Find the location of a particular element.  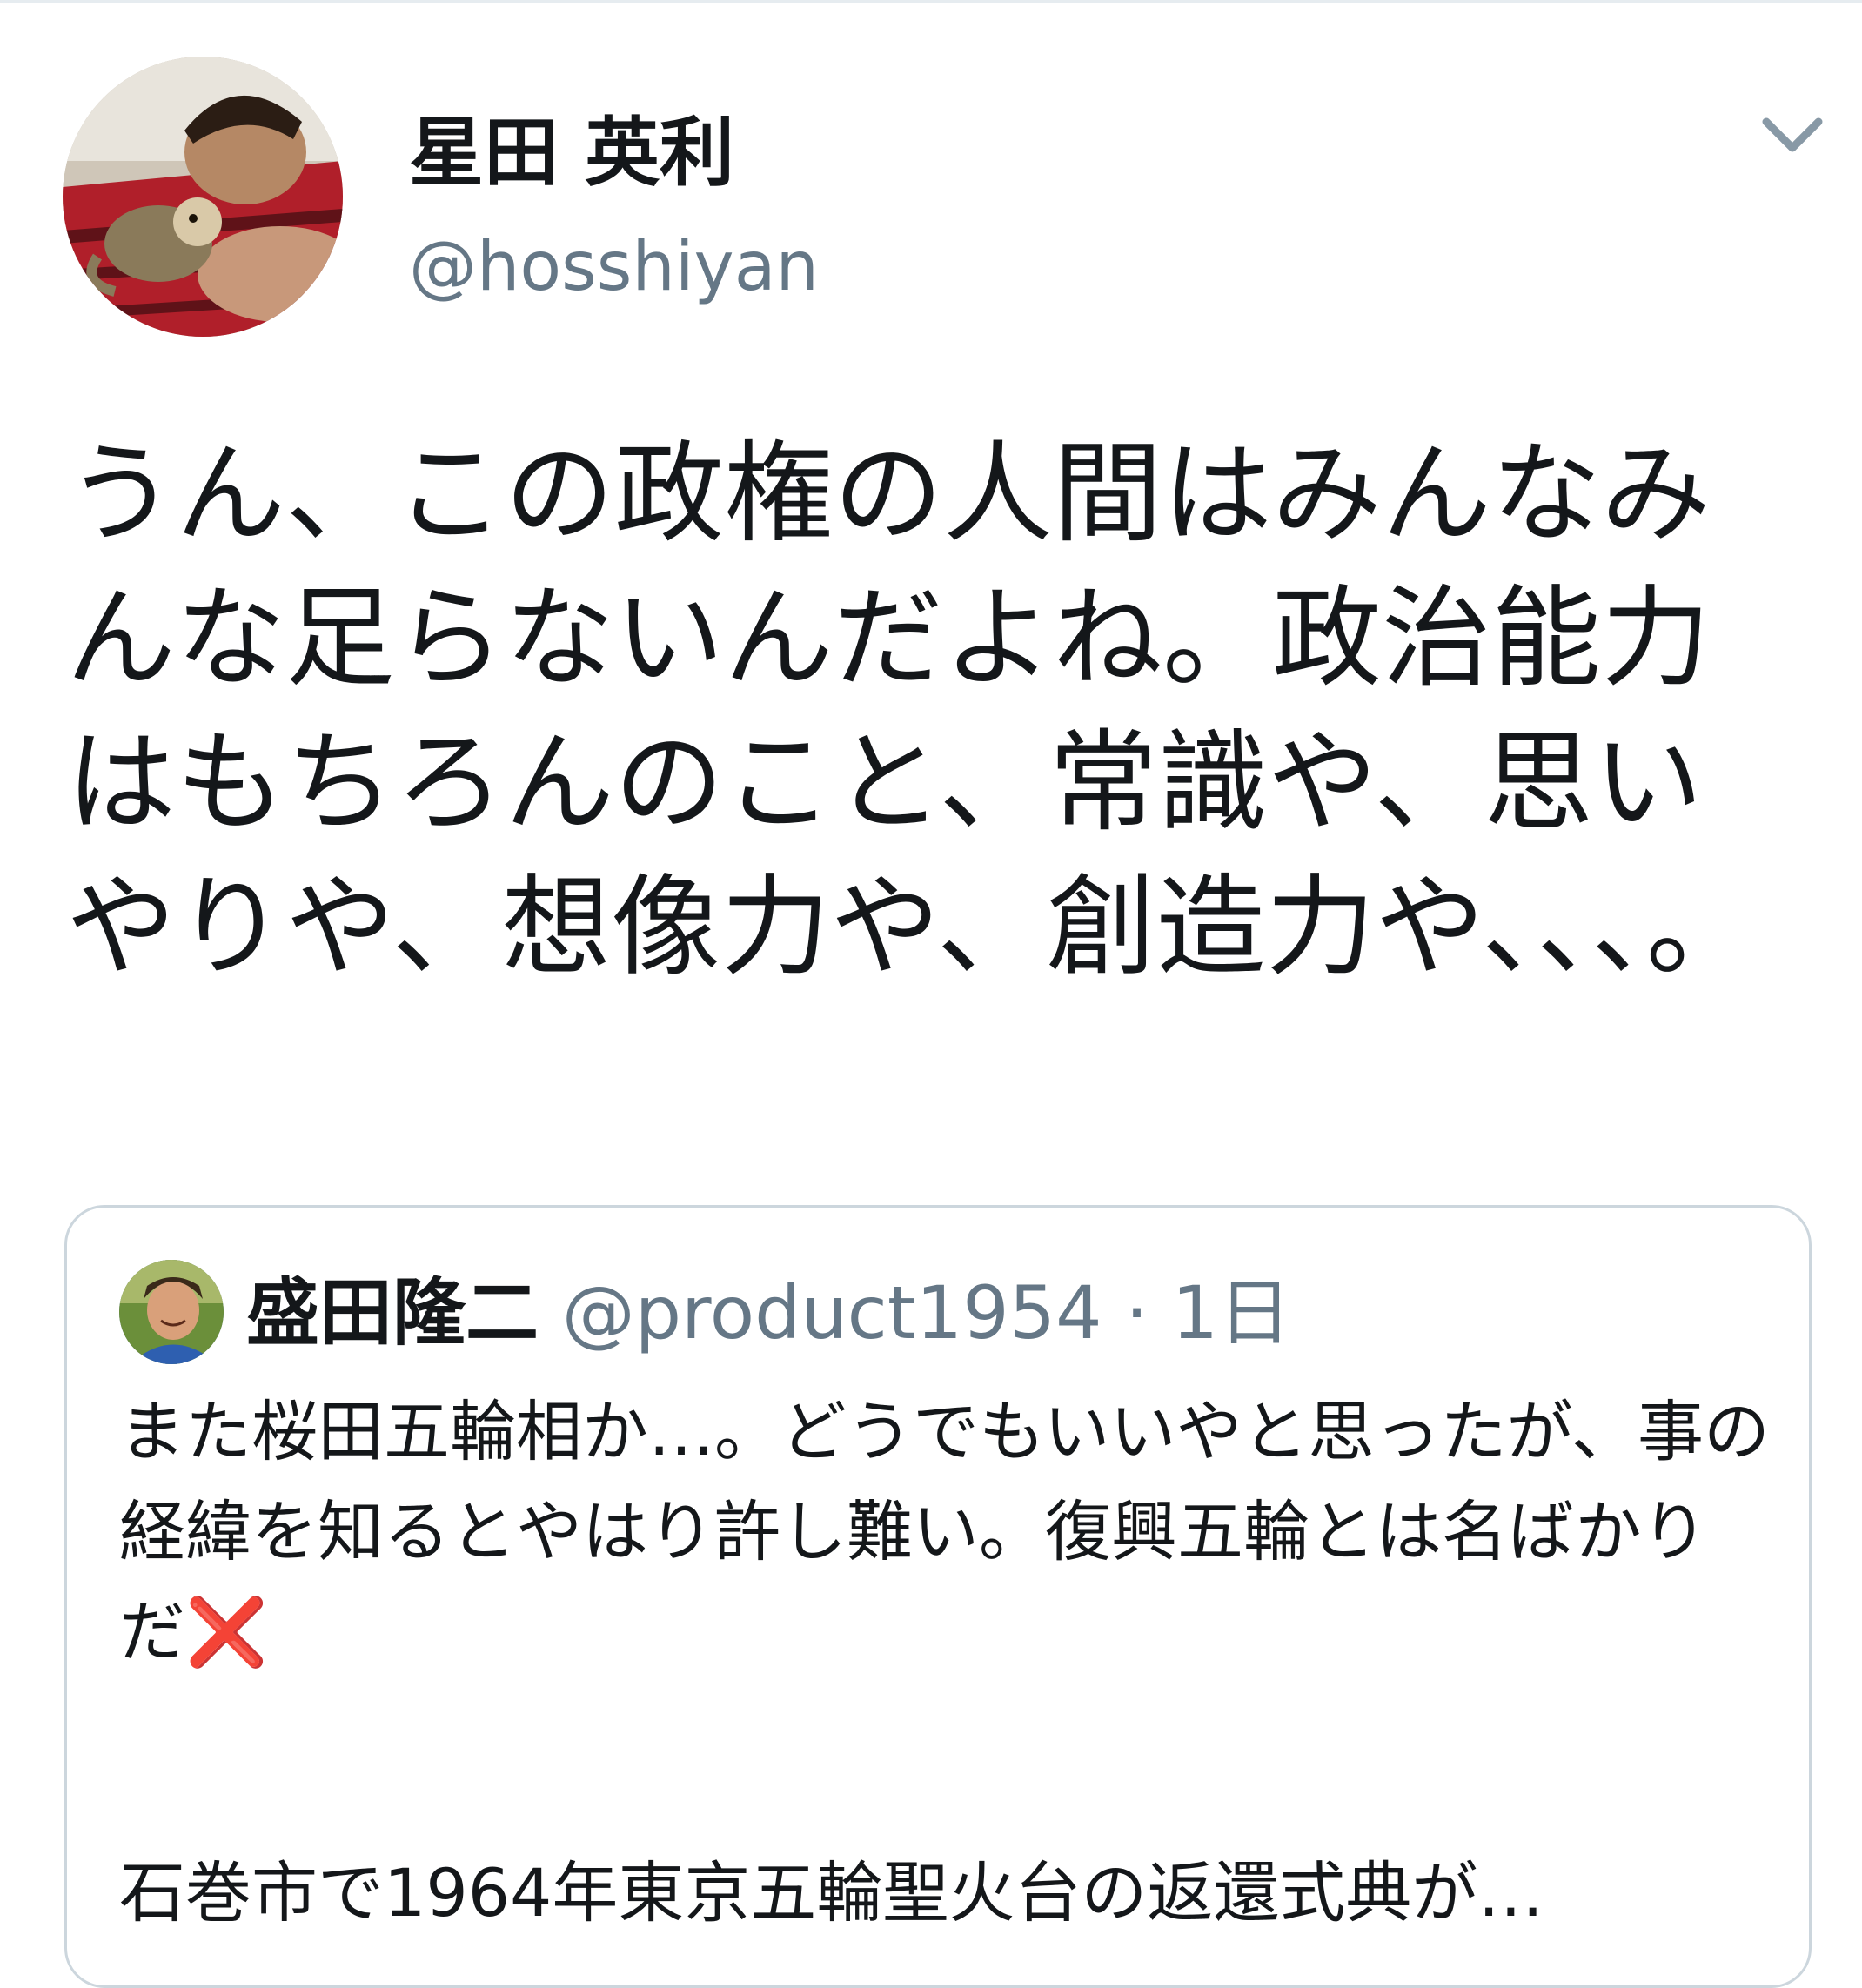

quoted-tweet-timestamp: 1日 is located at coordinates (1231, 1312).